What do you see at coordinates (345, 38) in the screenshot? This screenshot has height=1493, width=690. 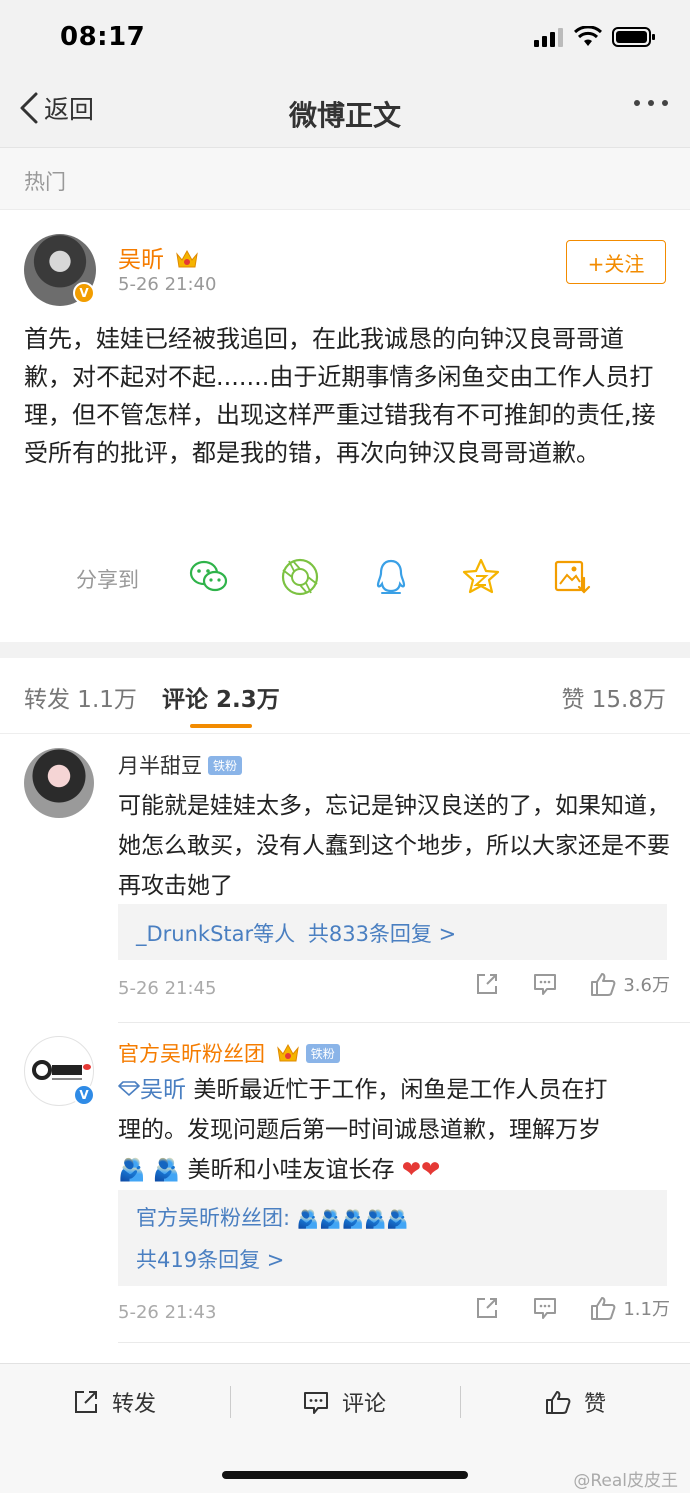 I see `status-bar: 08:17` at bounding box center [345, 38].